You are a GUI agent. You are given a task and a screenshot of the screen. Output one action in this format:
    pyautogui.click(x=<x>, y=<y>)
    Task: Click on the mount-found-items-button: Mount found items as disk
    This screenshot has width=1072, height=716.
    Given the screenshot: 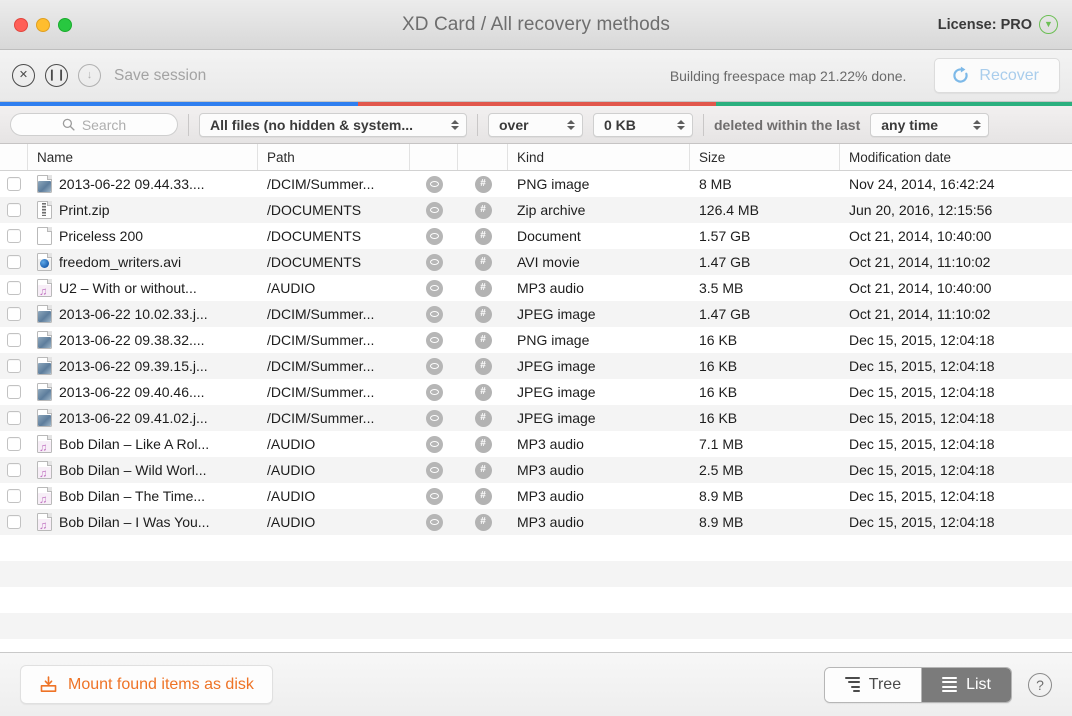 What is the action you would take?
    pyautogui.click(x=146, y=684)
    